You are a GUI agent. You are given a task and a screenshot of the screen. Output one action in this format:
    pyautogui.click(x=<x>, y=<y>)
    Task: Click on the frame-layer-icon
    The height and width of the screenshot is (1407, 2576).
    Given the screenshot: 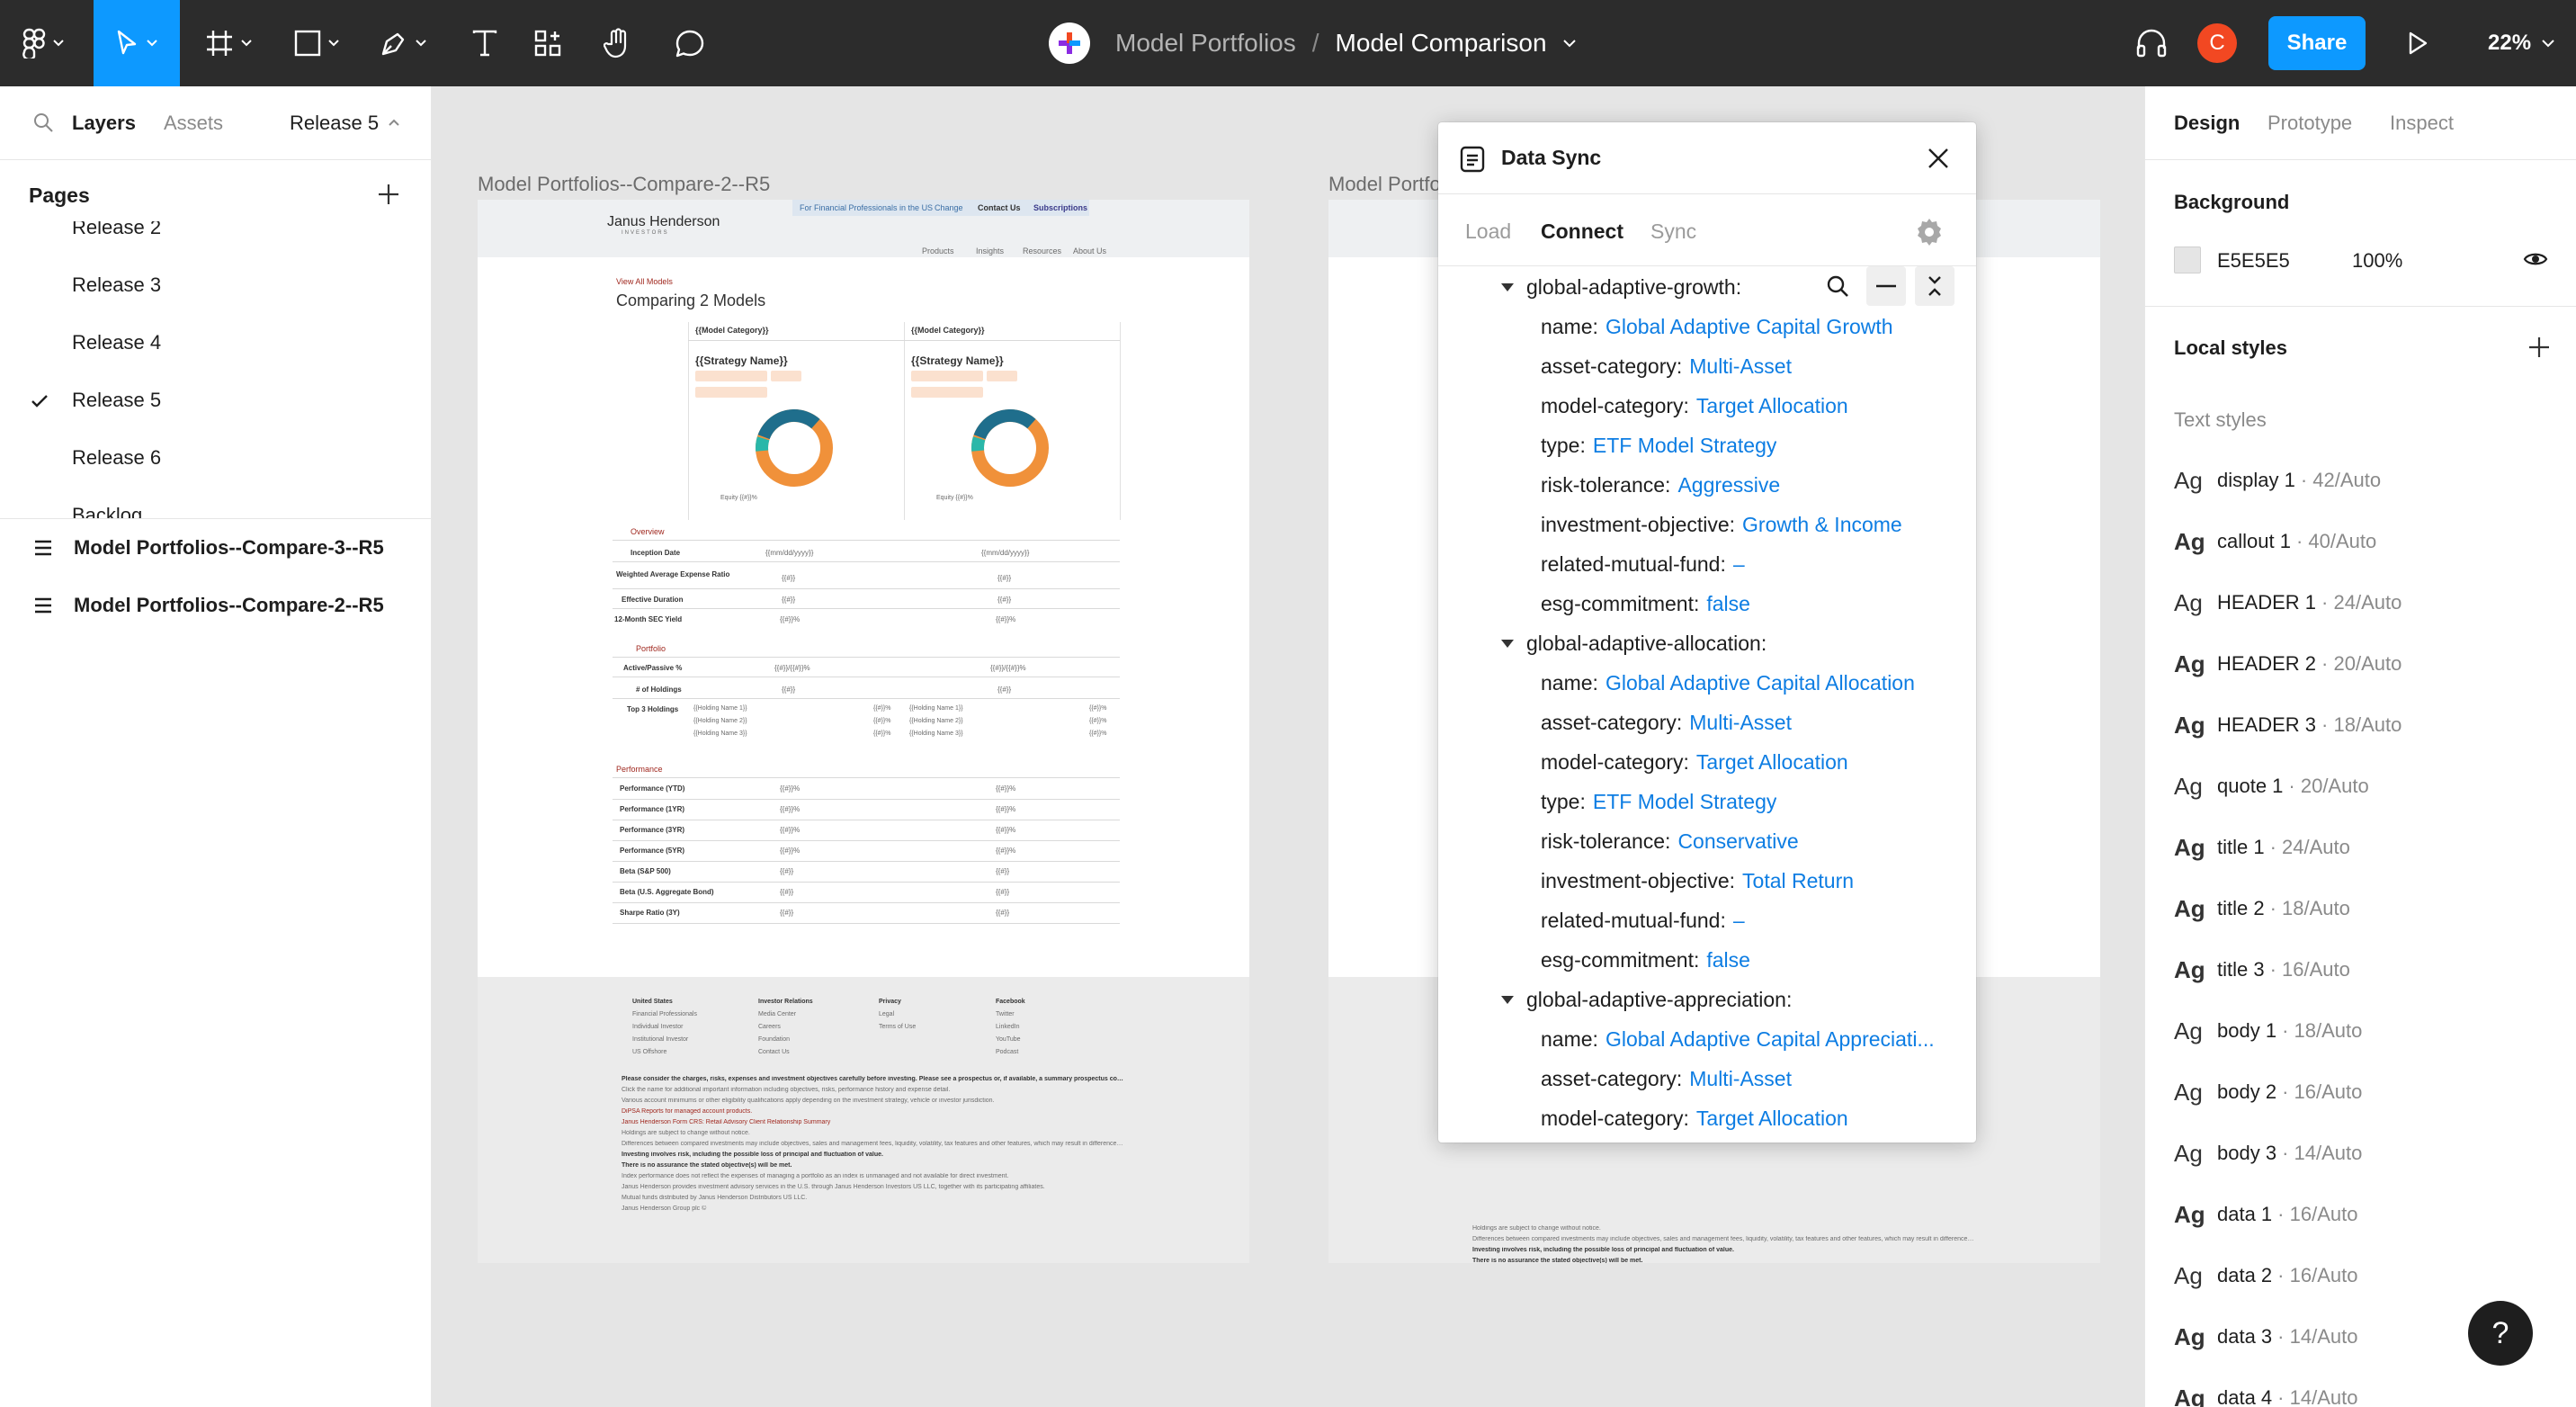 What is the action you would take?
    pyautogui.click(x=43, y=548)
    